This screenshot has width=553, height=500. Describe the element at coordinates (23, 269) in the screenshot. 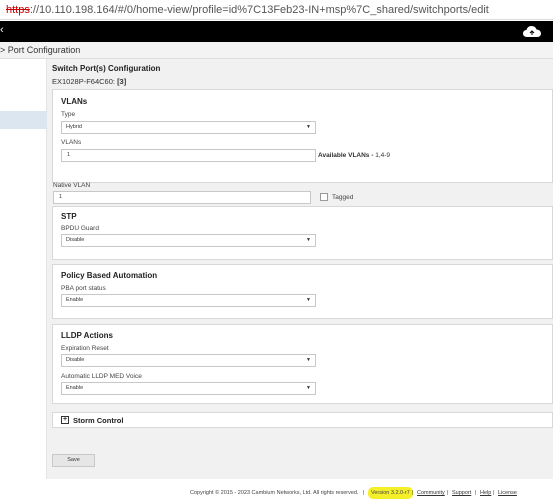

I see `sidebar` at that location.